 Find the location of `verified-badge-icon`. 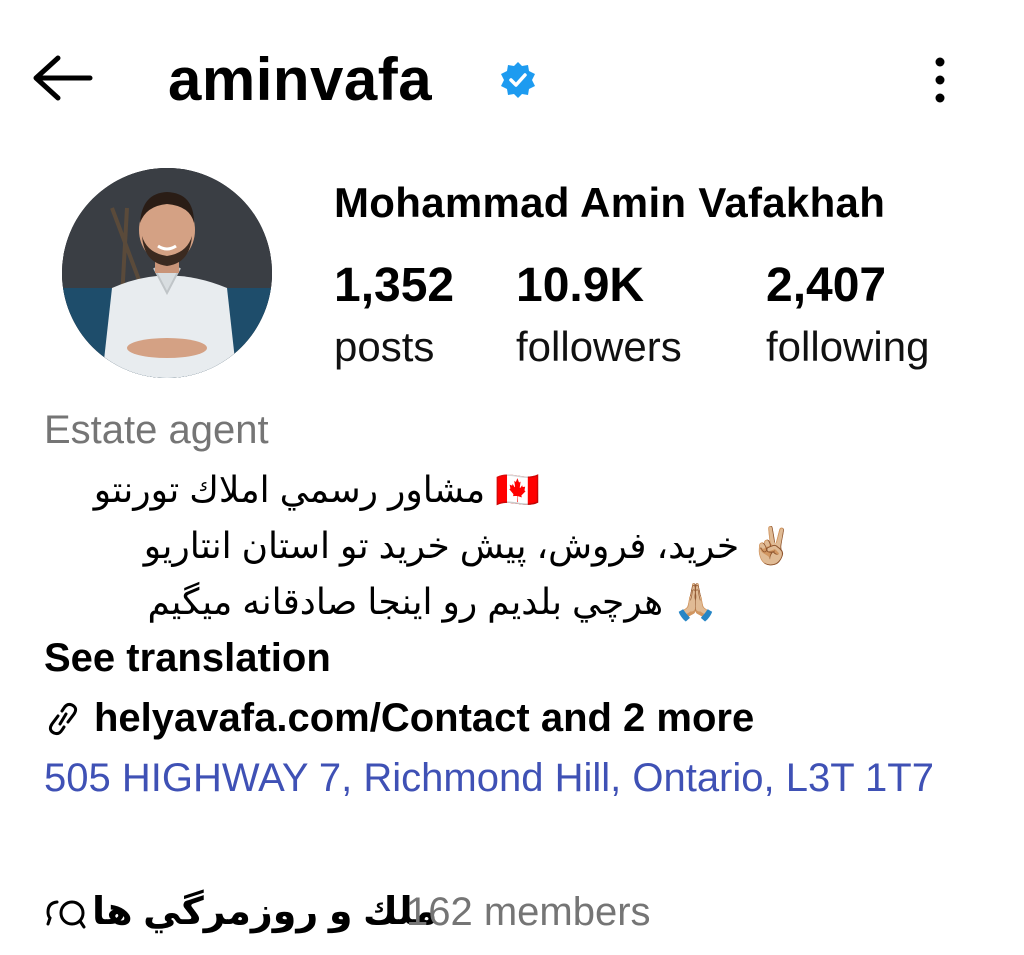

verified-badge-icon is located at coordinates (518, 80).